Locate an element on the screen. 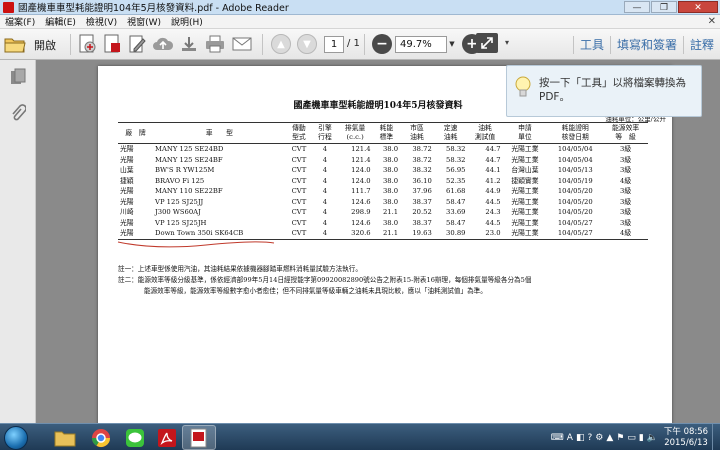  table-cell: 捷穎實業 is located at coordinates (525, 180).